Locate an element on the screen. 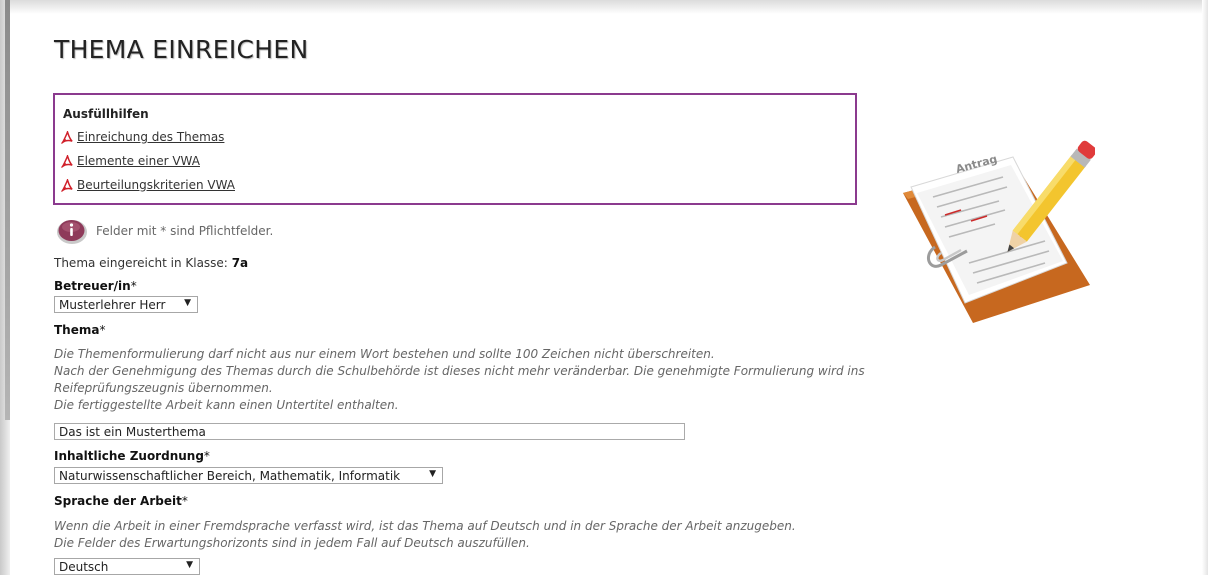  betreuer-select: Musterlehrer Herr ▼ is located at coordinates (126, 304).